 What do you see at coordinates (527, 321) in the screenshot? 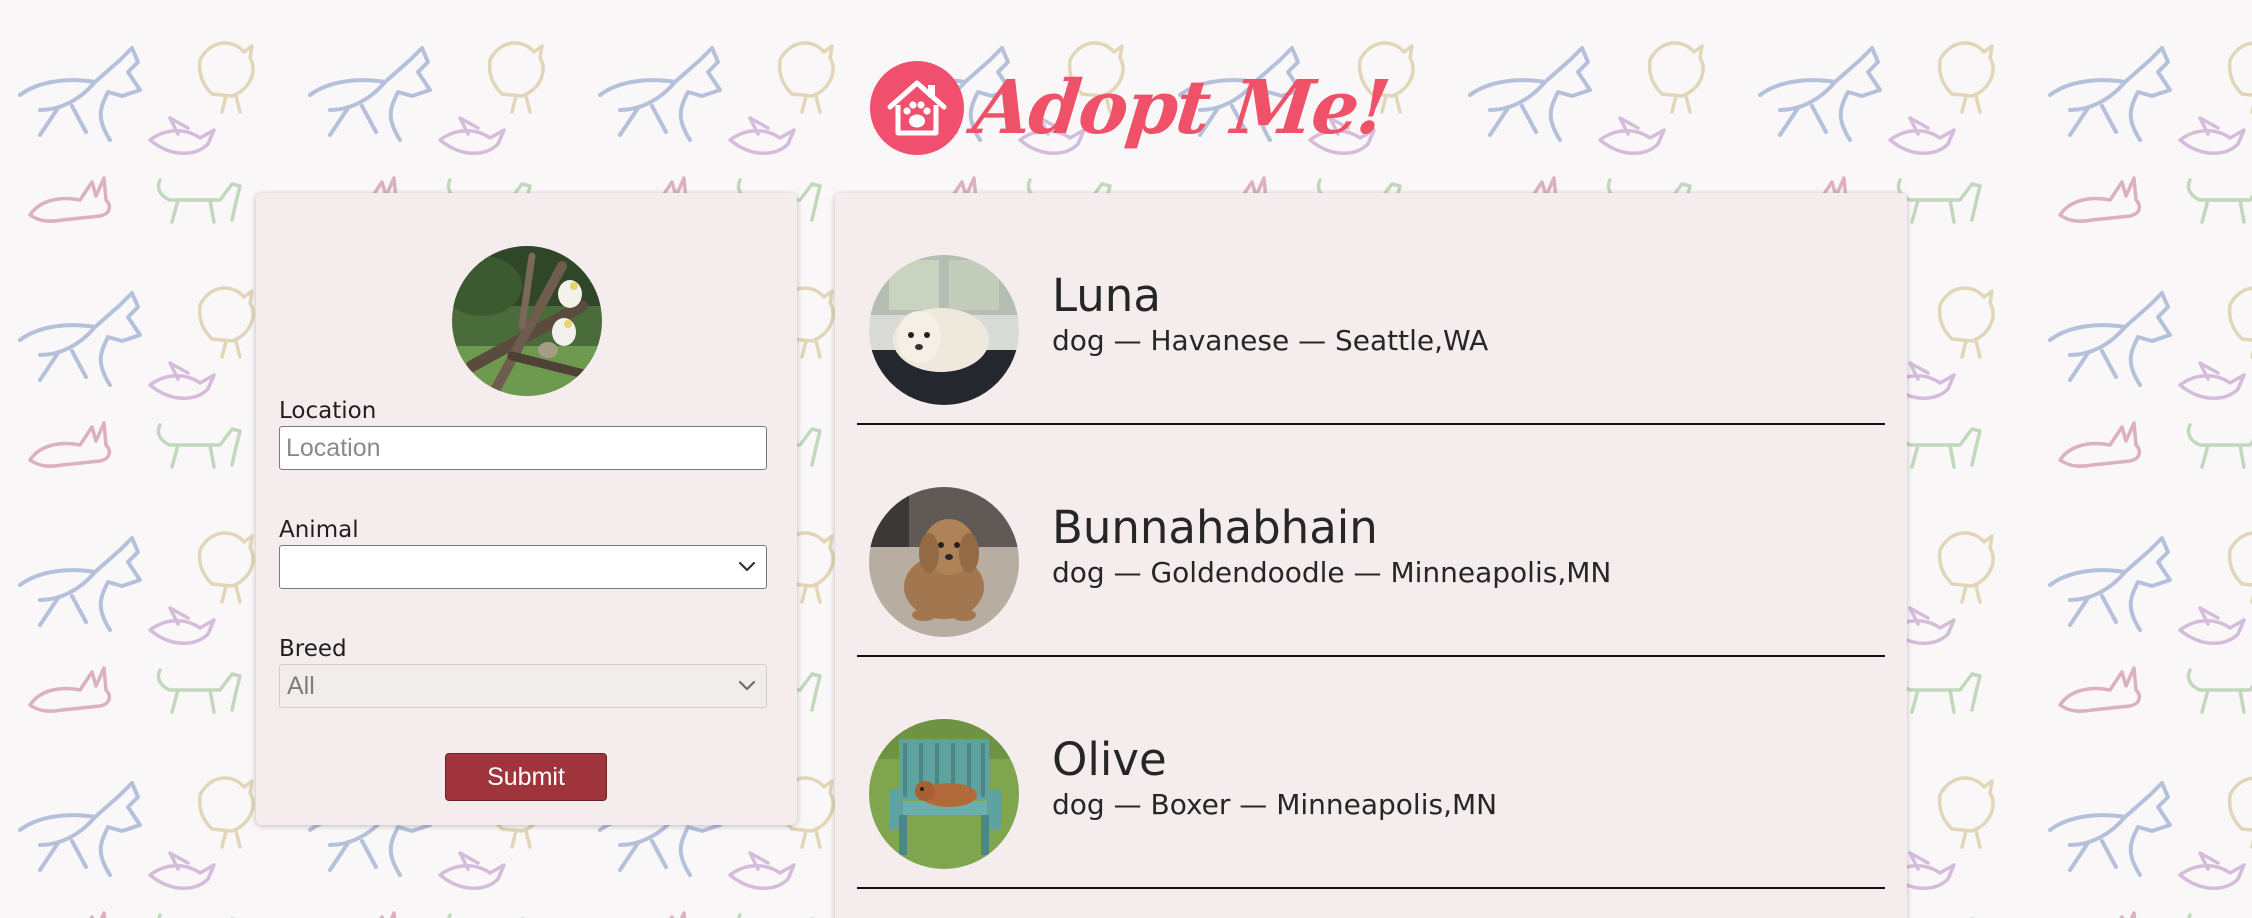
I see `search-avatar-image` at bounding box center [527, 321].